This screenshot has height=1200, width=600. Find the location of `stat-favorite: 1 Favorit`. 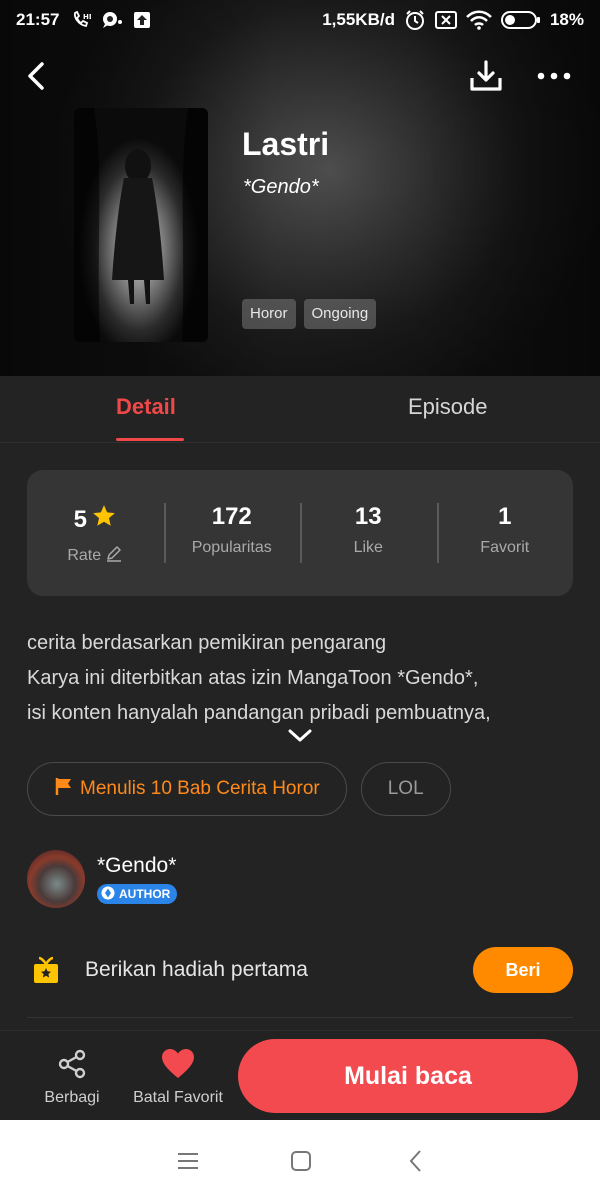

stat-favorite: 1 Favorit is located at coordinates (505, 533).